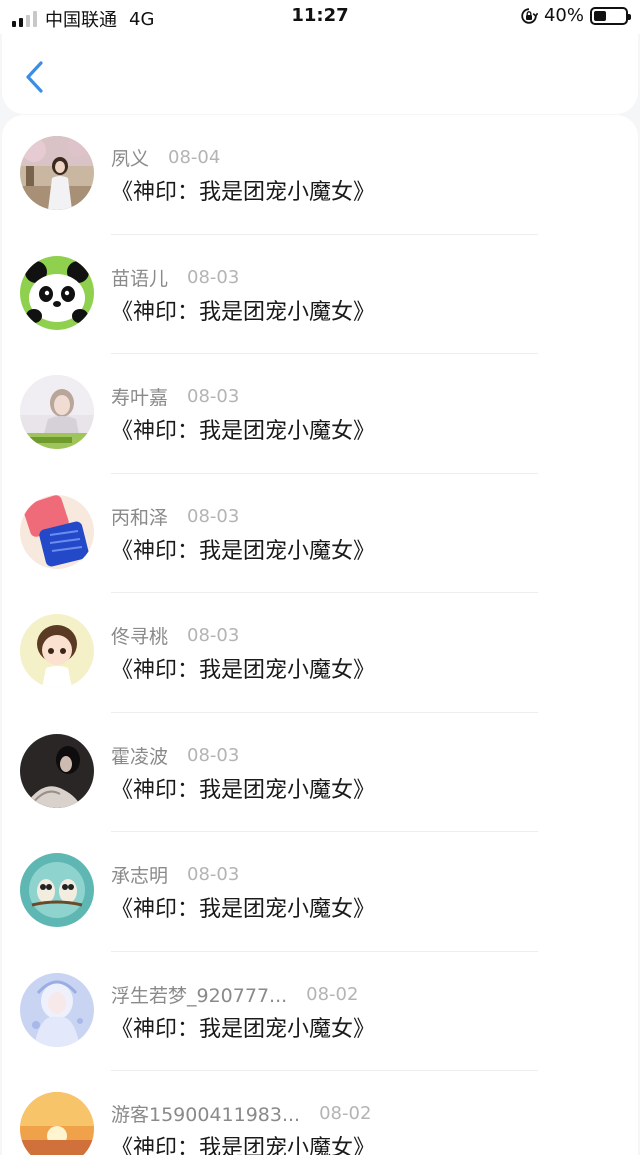  Describe the element at coordinates (140, 517) in the screenshot. I see `user-name: 丙和泽` at that location.